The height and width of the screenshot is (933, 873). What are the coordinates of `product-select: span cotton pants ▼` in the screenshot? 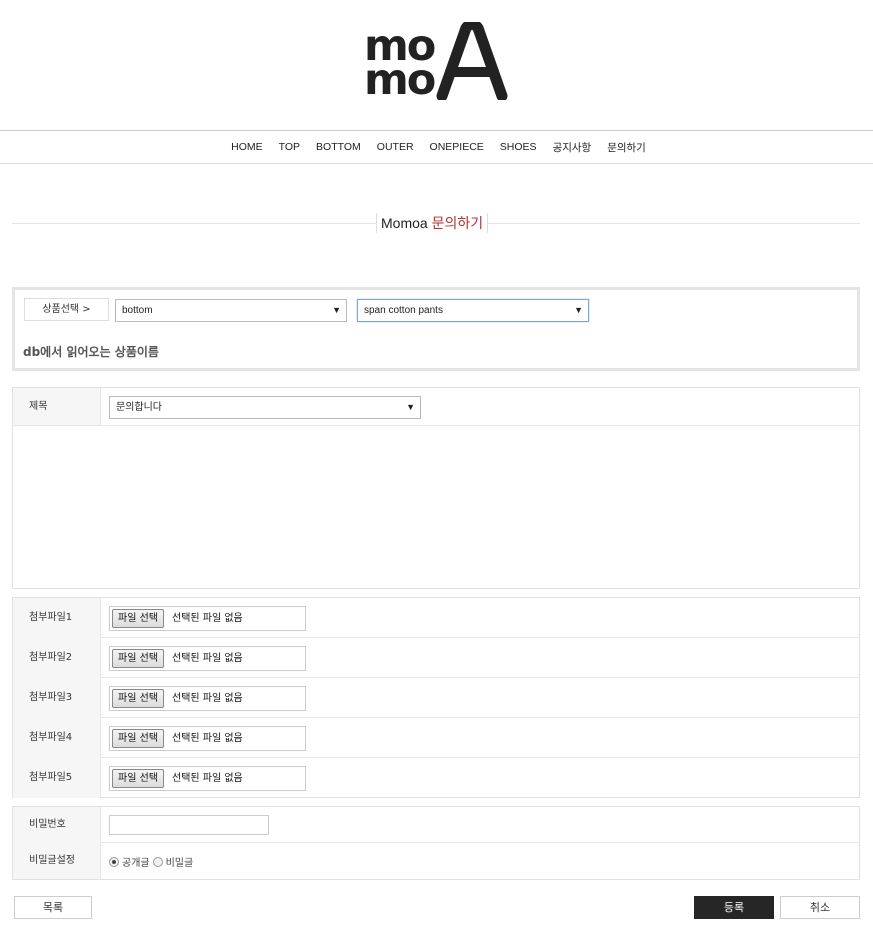 It's located at (473, 310).